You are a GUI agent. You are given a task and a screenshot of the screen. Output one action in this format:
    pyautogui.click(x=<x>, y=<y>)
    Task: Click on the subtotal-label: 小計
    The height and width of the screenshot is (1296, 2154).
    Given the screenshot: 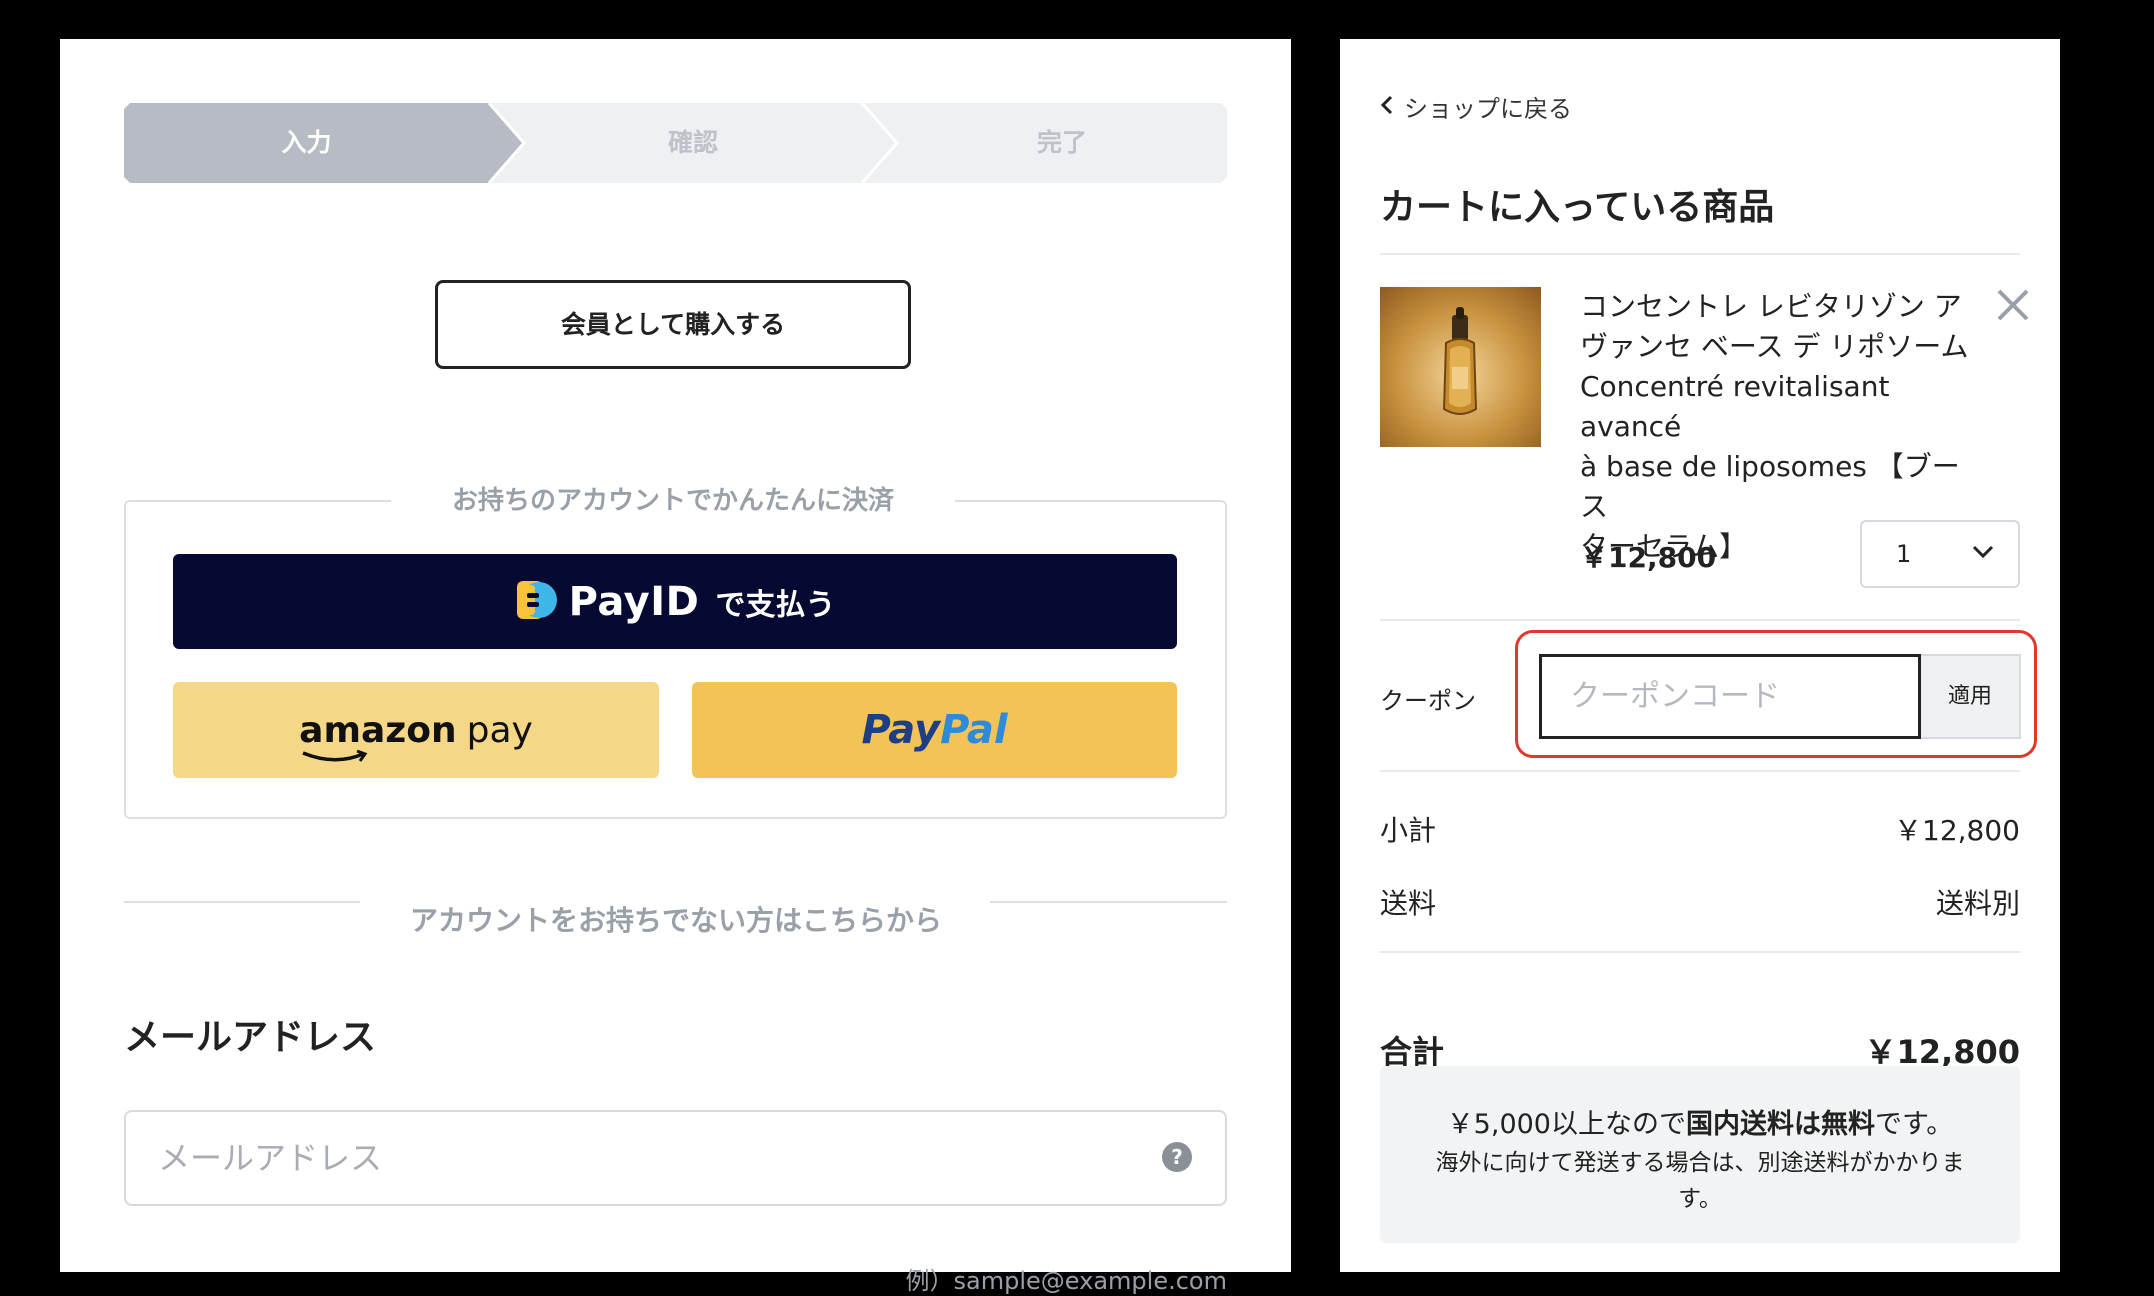 What is the action you would take?
    pyautogui.click(x=1408, y=830)
    